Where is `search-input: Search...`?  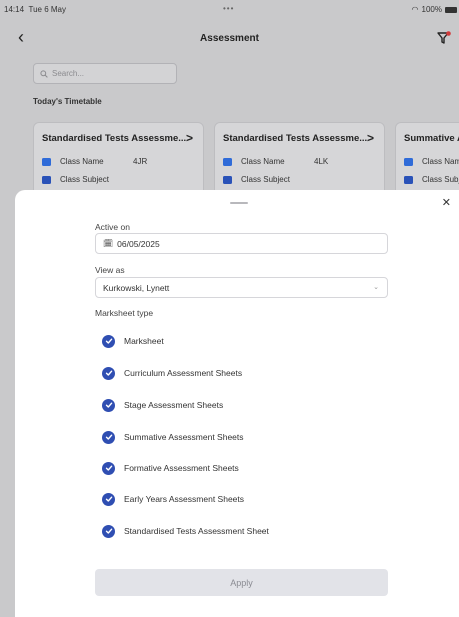
search-input: Search... is located at coordinates (105, 73).